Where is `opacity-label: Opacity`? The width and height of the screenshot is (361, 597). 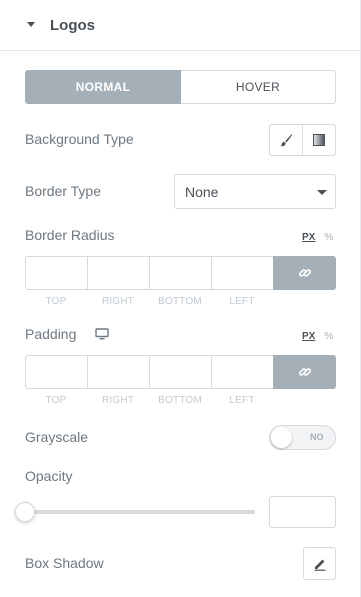
opacity-label: Opacity is located at coordinates (49, 476).